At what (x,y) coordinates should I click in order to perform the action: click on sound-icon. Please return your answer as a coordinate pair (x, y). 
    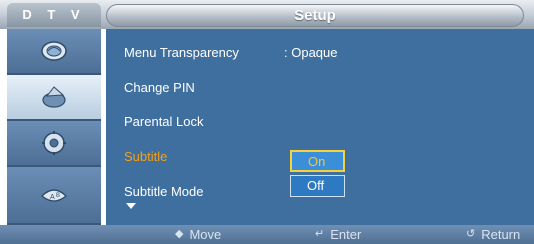
    Looking at the image, I should click on (54, 97).